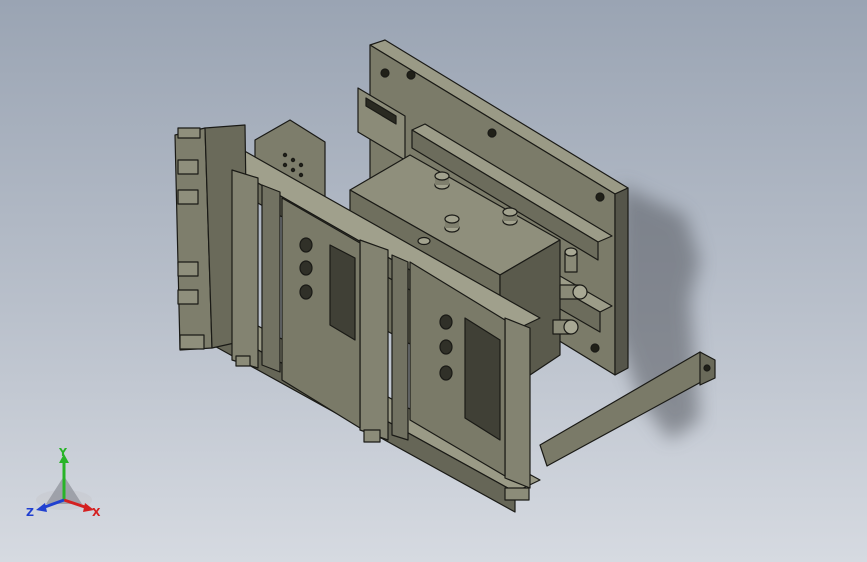 The width and height of the screenshot is (867, 562). Describe the element at coordinates (96, 512) in the screenshot. I see `x-axis-label: X` at that location.